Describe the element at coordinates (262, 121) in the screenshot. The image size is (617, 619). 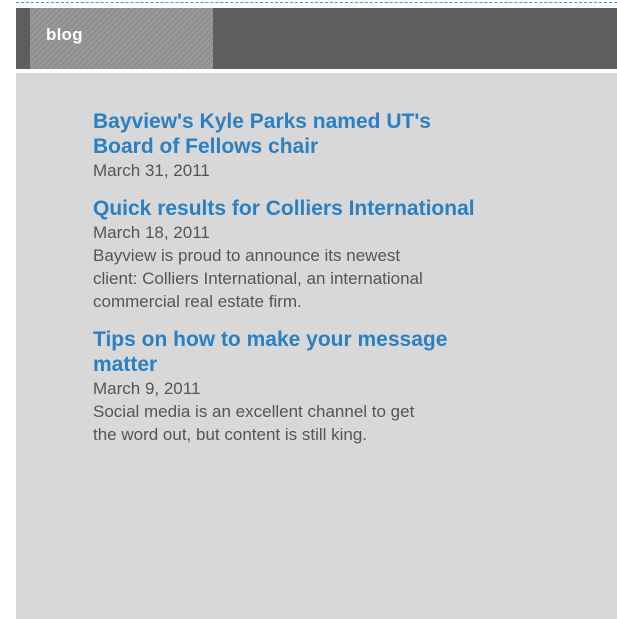
I see `post-title-line: Bayview's Kyle Parks named UT's` at that location.